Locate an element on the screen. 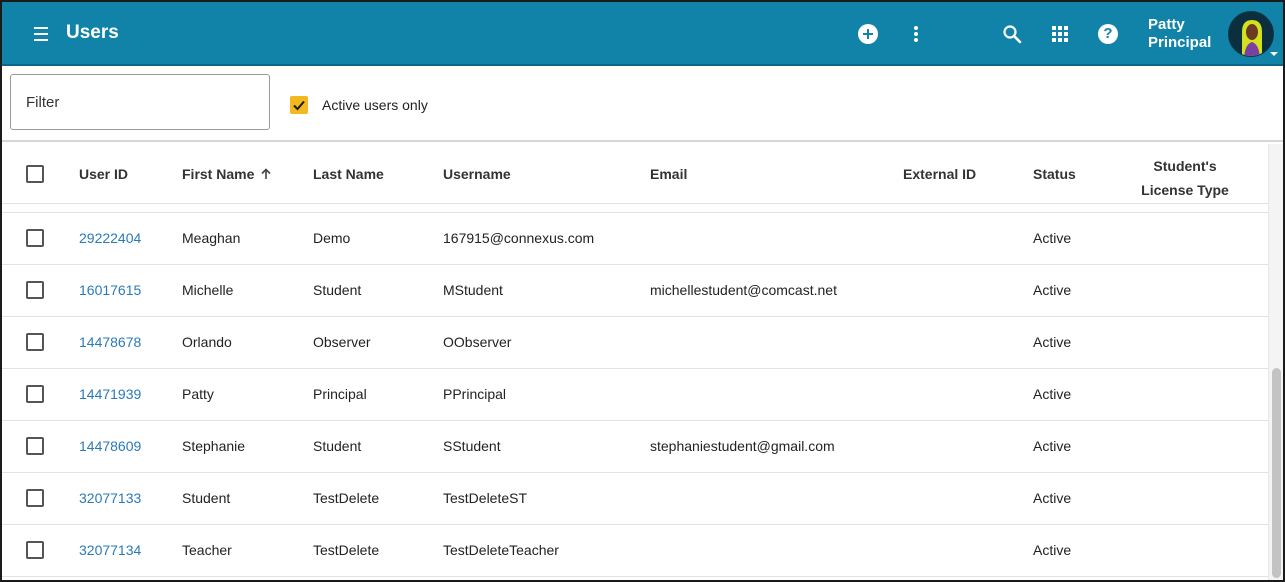  cell-first-name: Student is located at coordinates (206, 498).